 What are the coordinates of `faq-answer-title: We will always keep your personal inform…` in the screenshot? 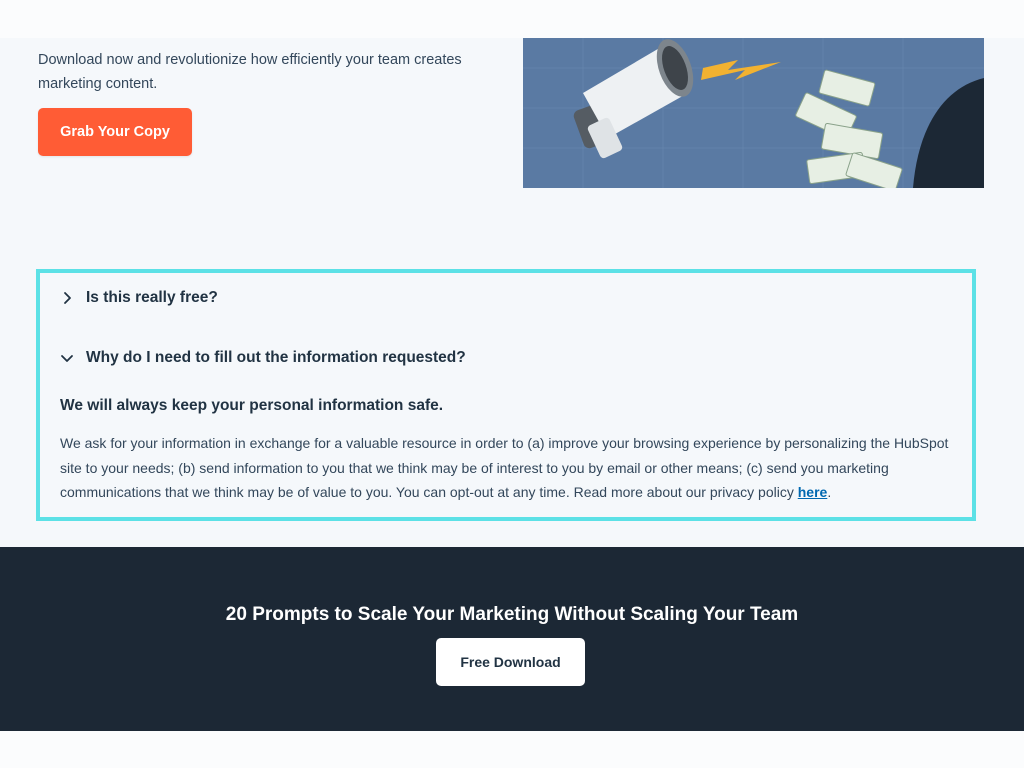 It's located at (252, 405).